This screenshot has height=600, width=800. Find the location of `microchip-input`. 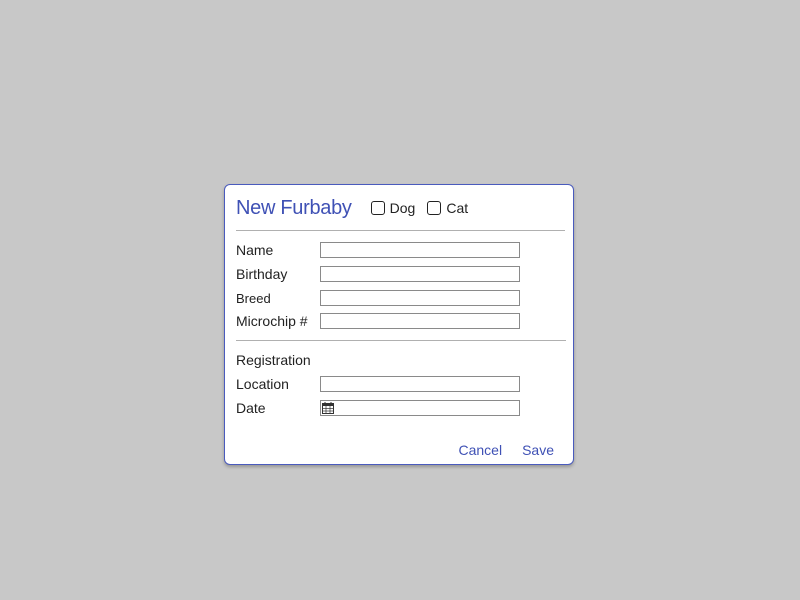

microchip-input is located at coordinates (420, 321).